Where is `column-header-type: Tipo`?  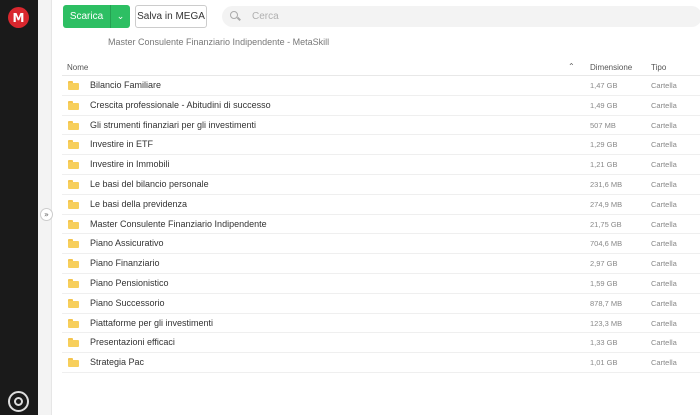
column-header-type: Tipo is located at coordinates (658, 67).